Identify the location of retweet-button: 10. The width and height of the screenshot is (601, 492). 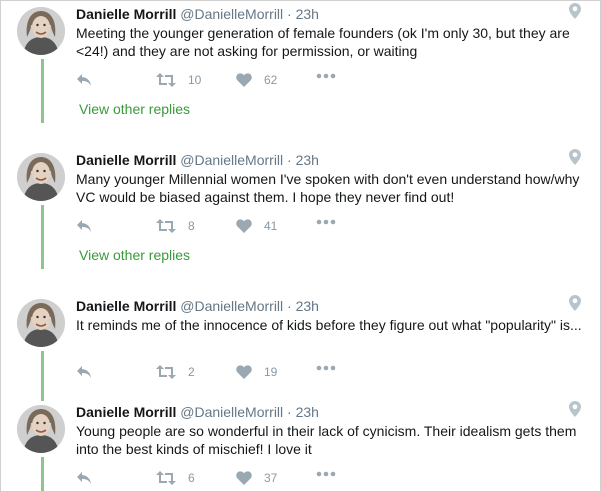
(178, 80).